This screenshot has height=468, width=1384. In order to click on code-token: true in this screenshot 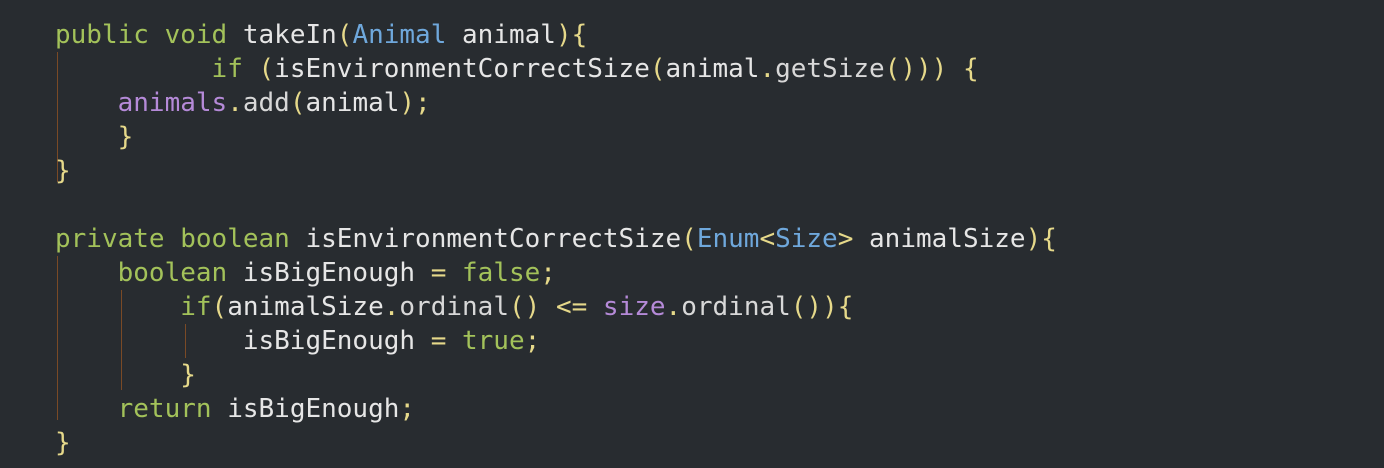, I will do `click(493, 341)`.